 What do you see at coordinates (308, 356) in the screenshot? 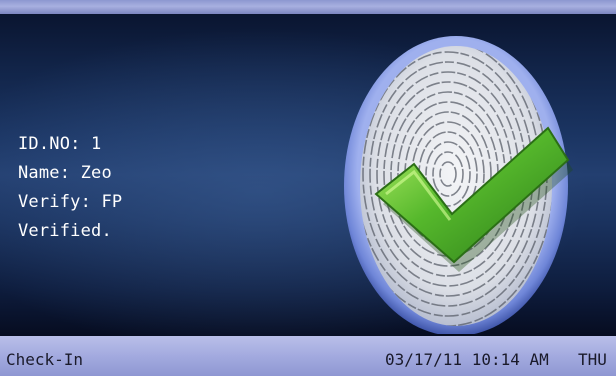
I see `status-bar: Check-In 03/17/11 10:14 AM THU` at bounding box center [308, 356].